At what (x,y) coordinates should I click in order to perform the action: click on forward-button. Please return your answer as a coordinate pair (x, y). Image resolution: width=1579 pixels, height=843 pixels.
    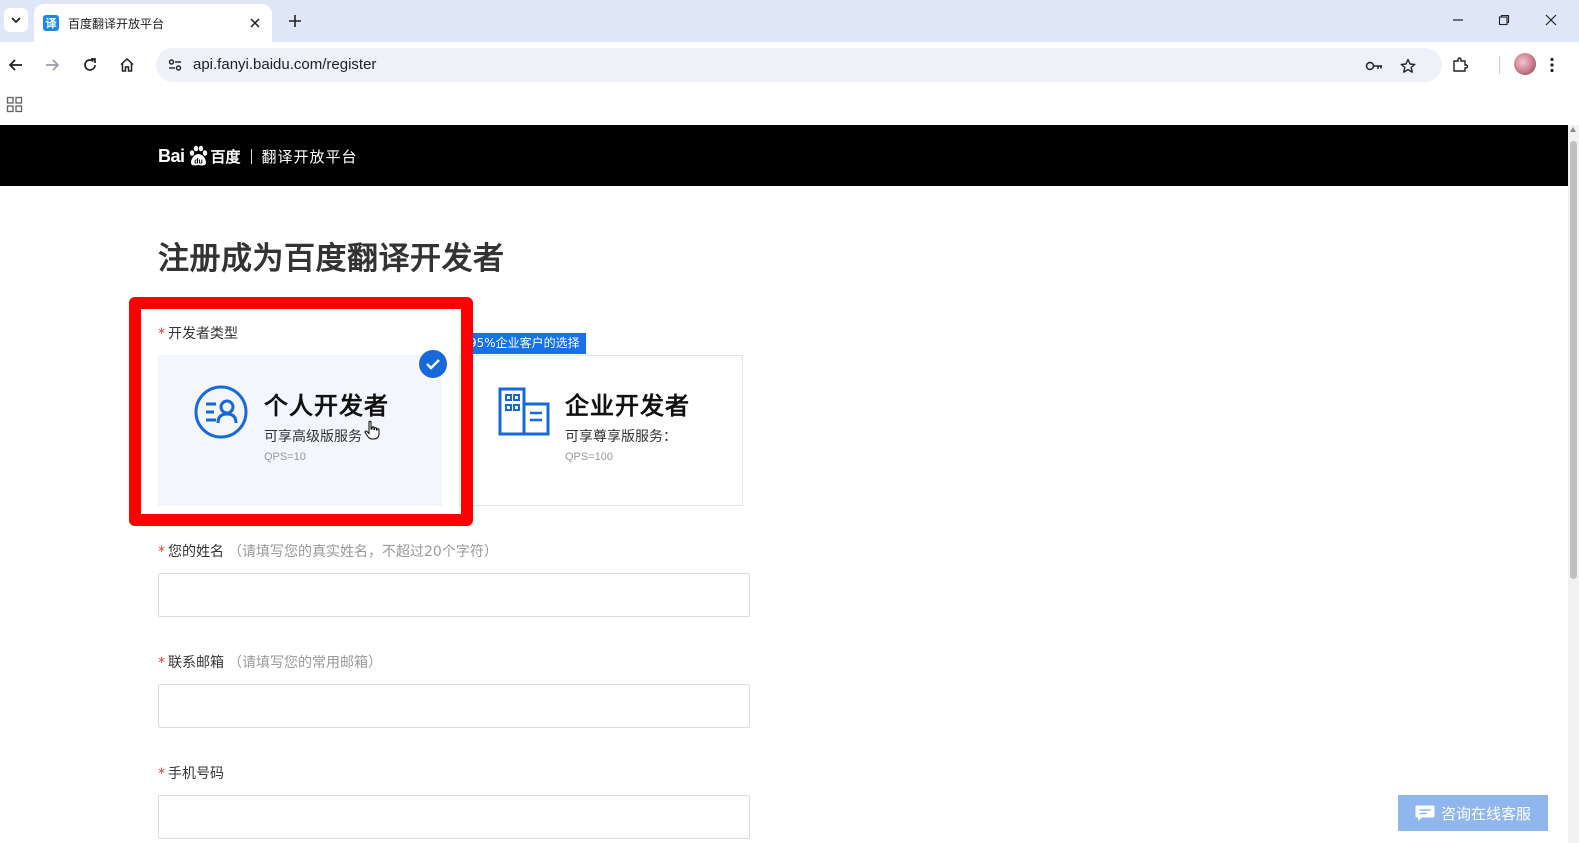
    Looking at the image, I should click on (52, 65).